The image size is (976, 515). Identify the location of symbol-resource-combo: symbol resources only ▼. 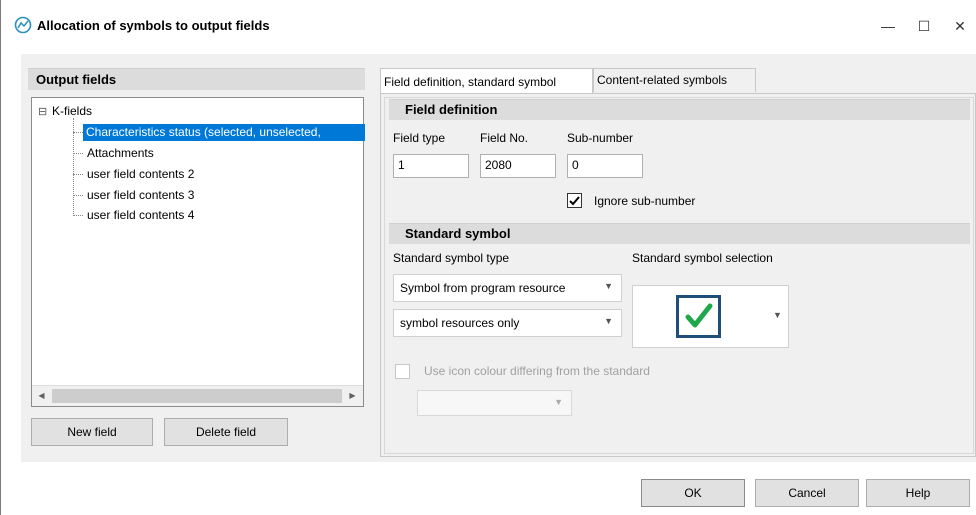
(507, 323).